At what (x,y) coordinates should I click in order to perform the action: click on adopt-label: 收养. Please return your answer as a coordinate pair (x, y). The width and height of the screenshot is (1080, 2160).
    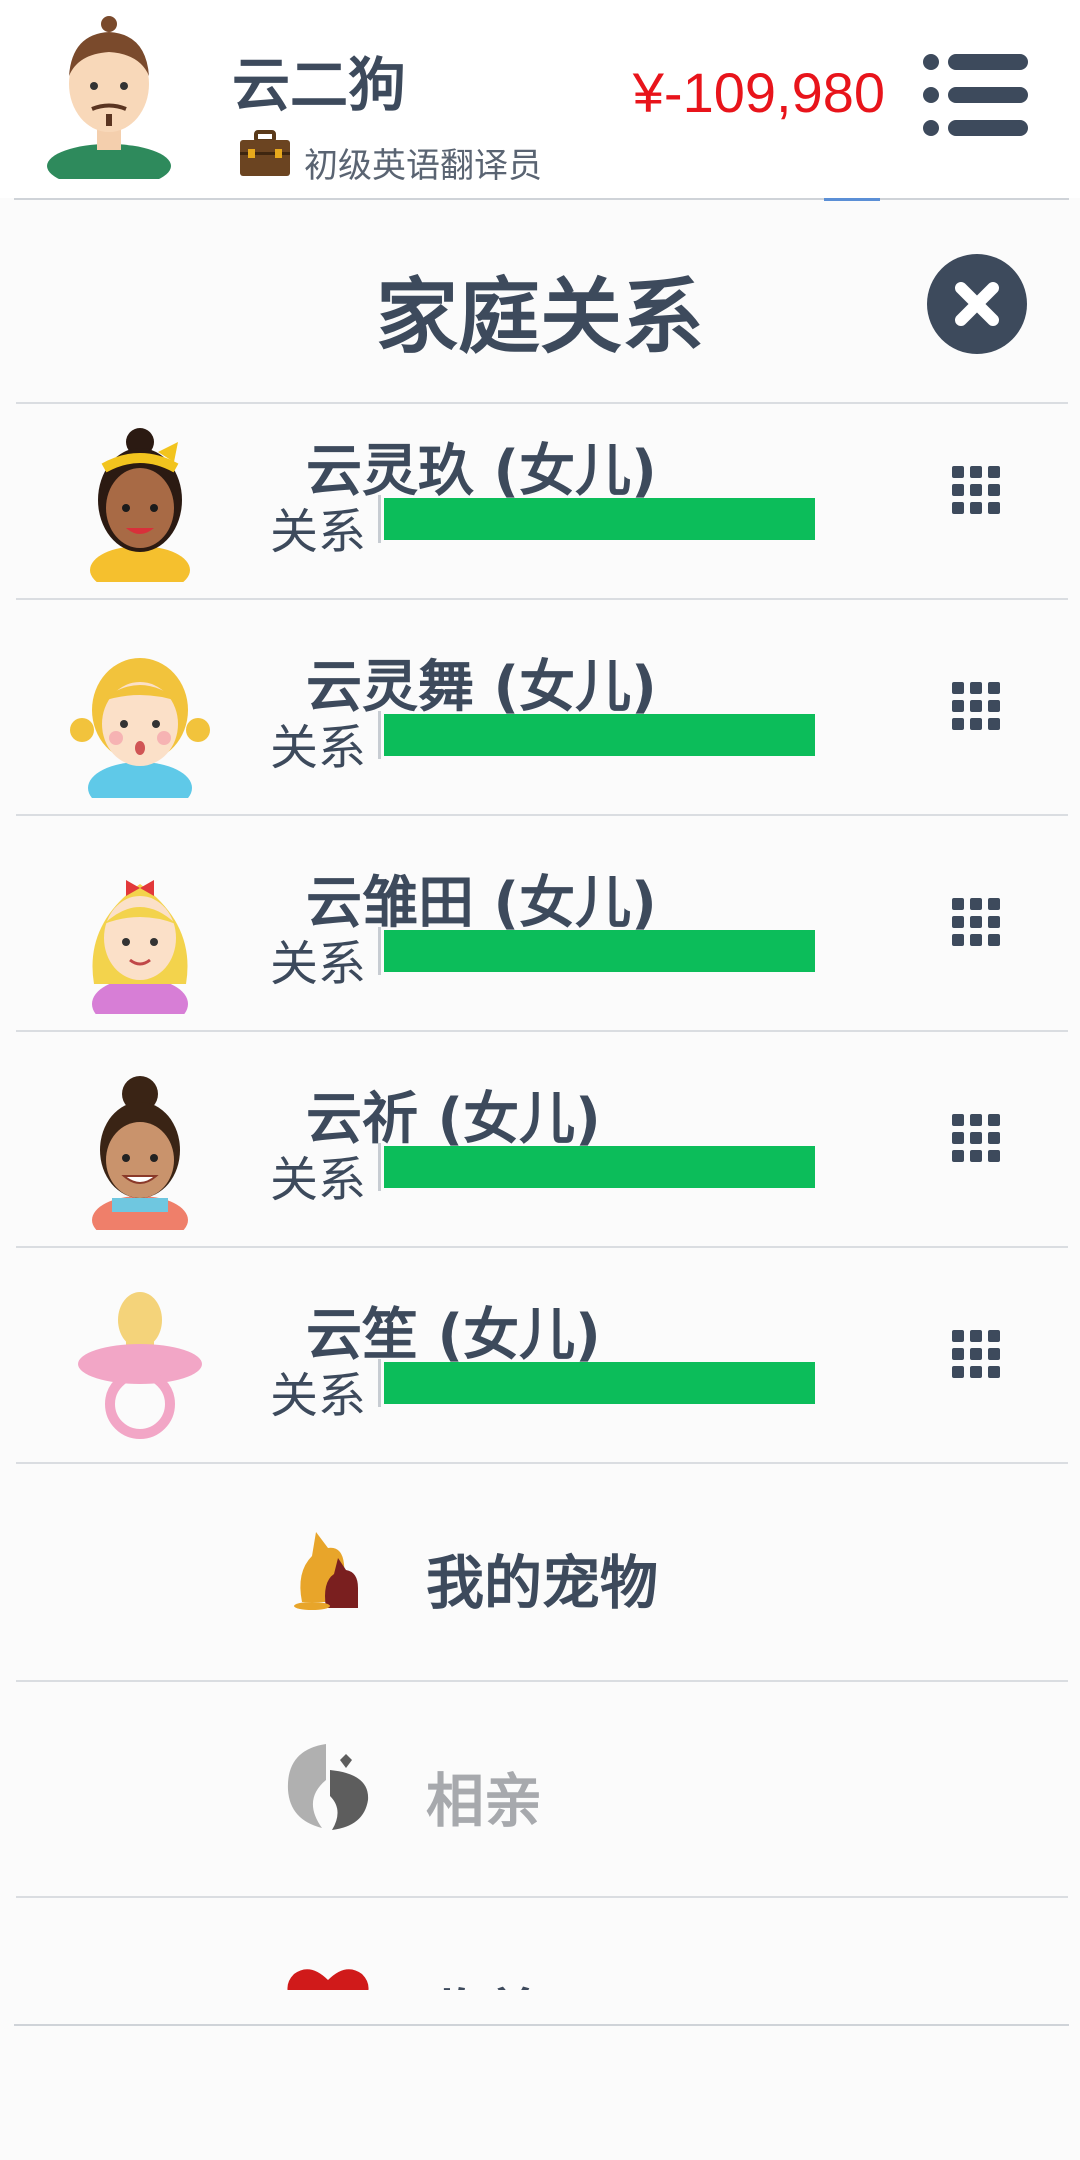
    Looking at the image, I should click on (484, 1980).